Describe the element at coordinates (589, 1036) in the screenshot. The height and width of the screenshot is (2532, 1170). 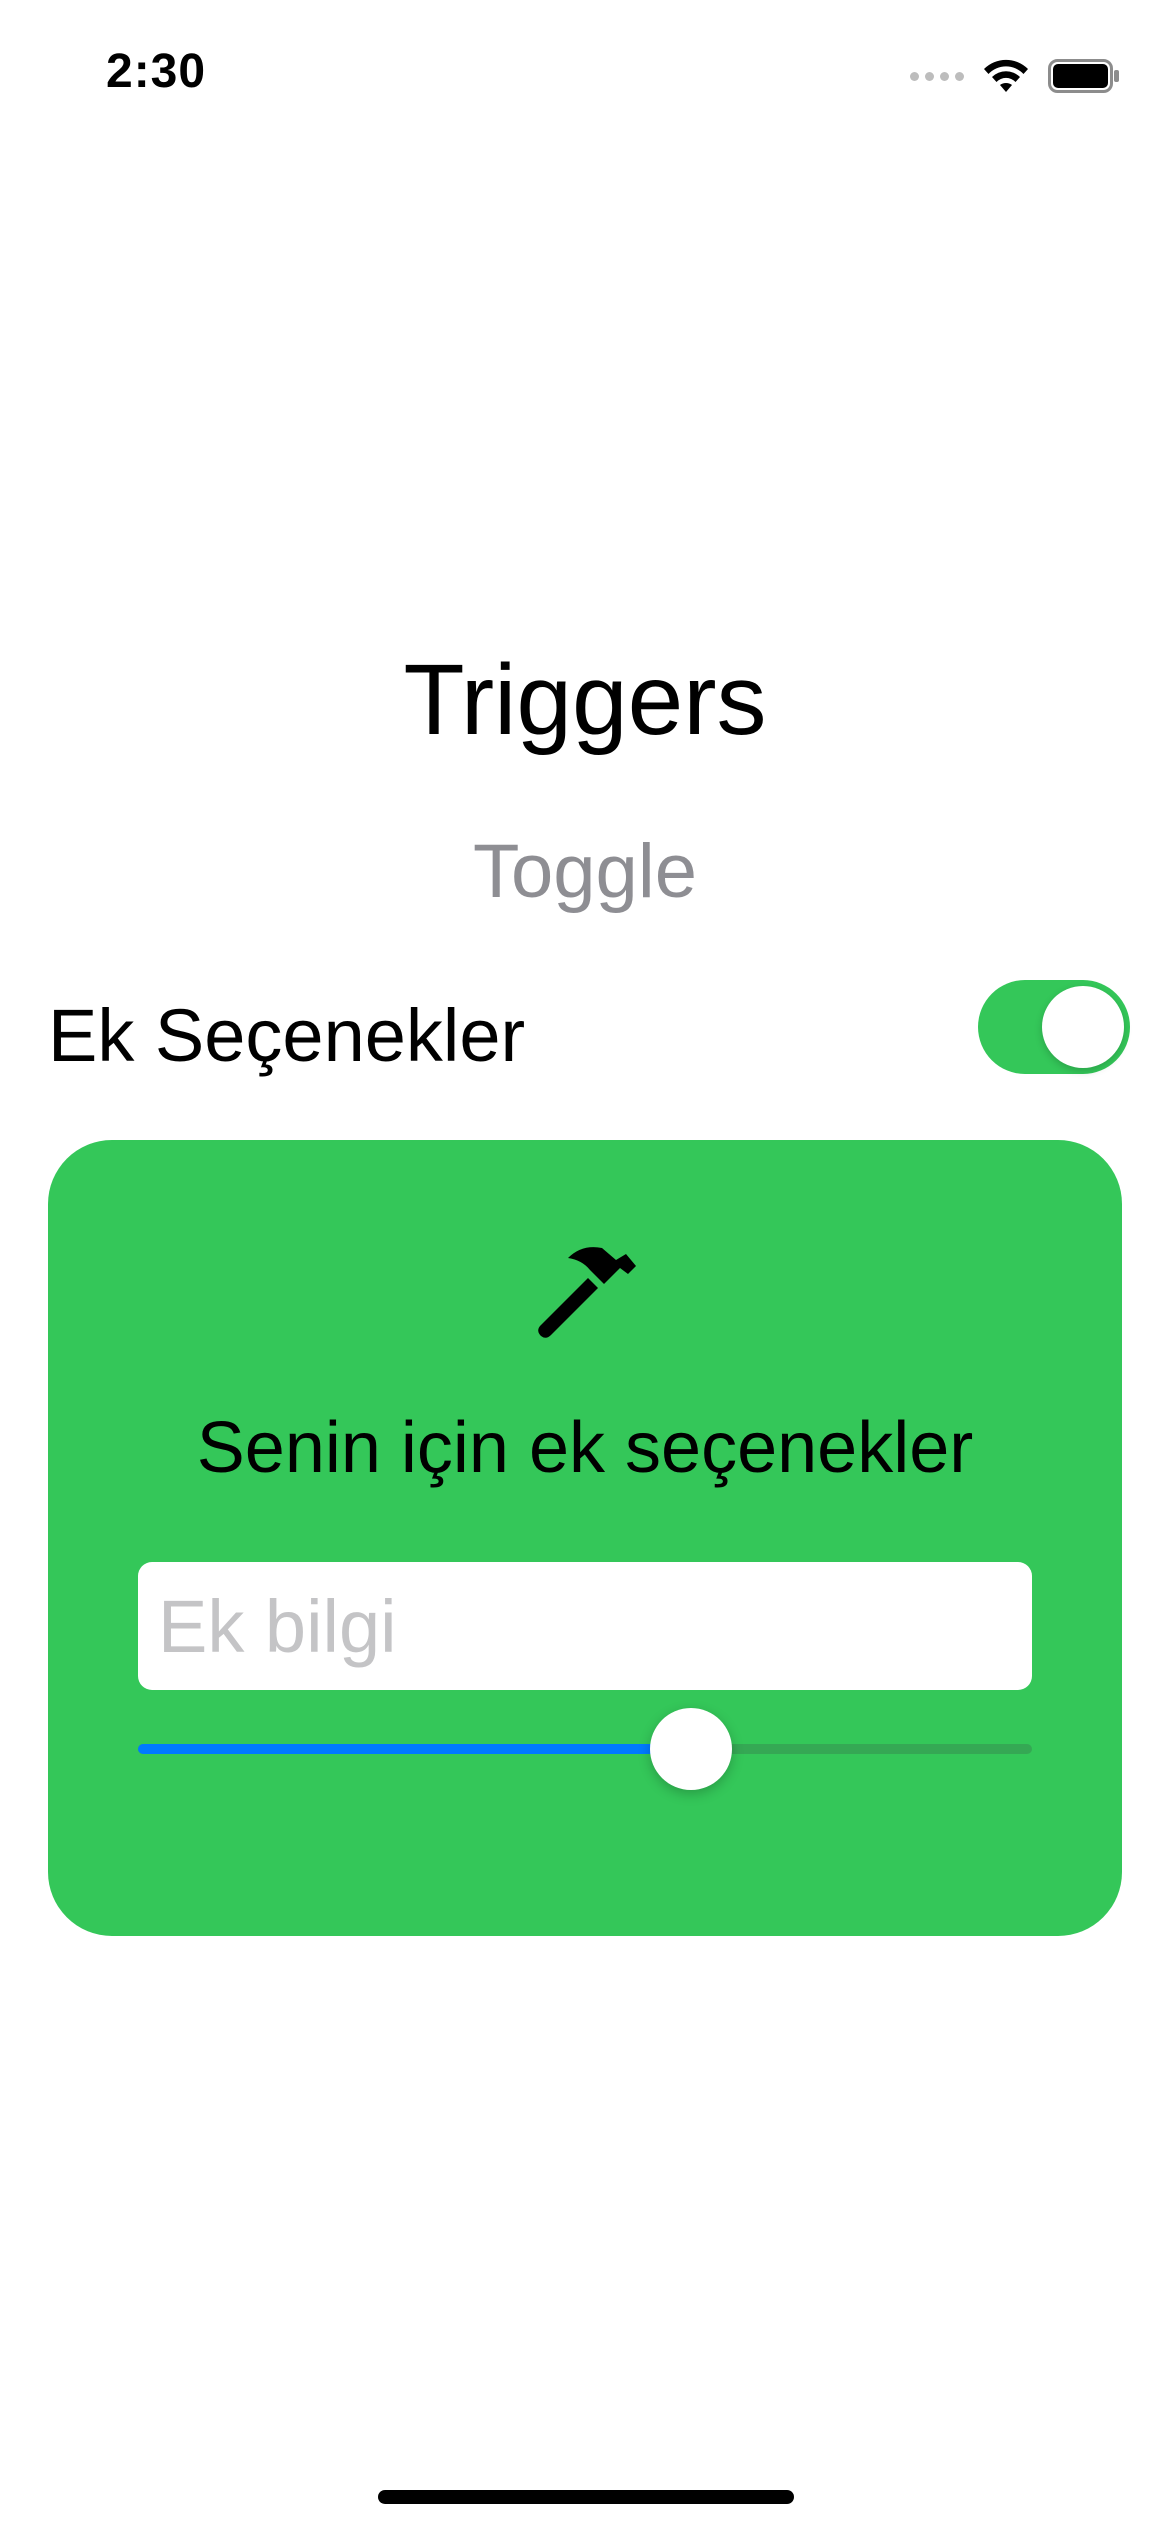
I see `extra-options-row: Ek Seçenekler` at that location.